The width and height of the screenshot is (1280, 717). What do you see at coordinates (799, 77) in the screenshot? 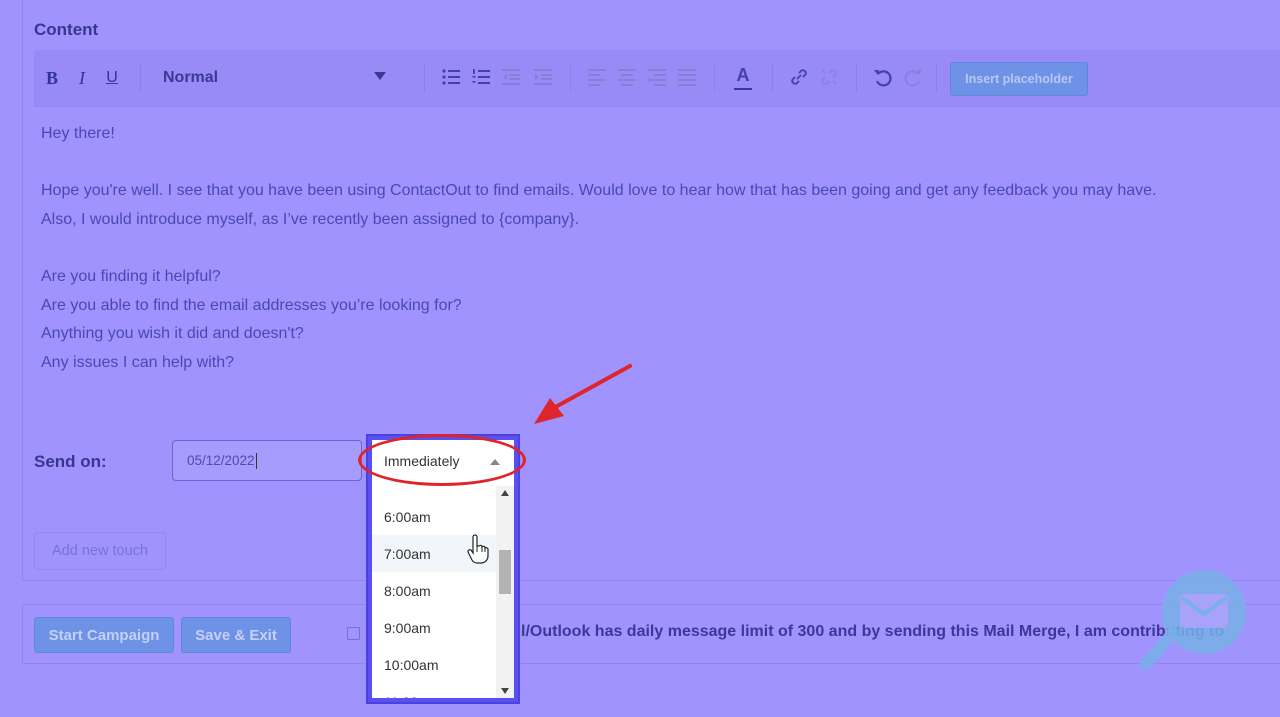
I see `link-icon` at bounding box center [799, 77].